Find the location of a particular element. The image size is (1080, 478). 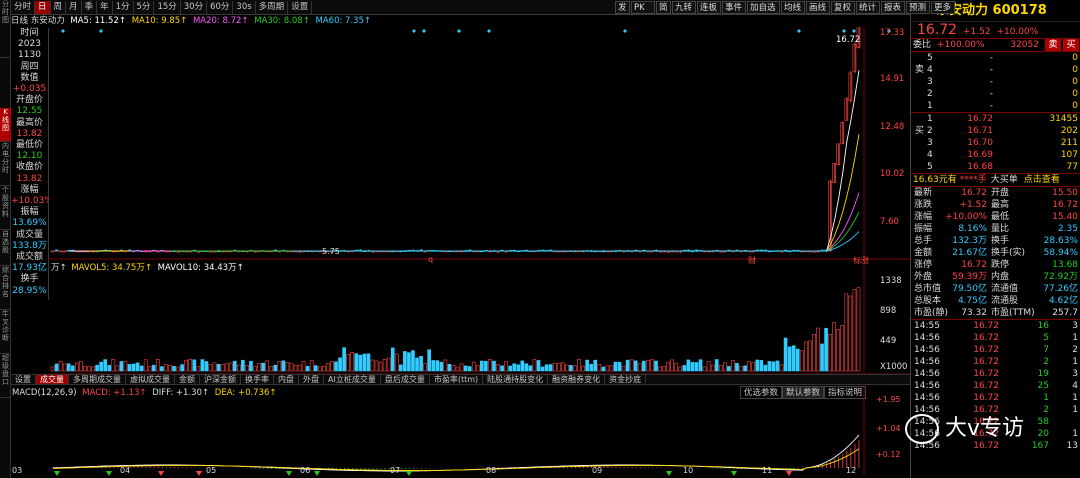

side-tab-kline: K线图 is located at coordinates (5, 125).